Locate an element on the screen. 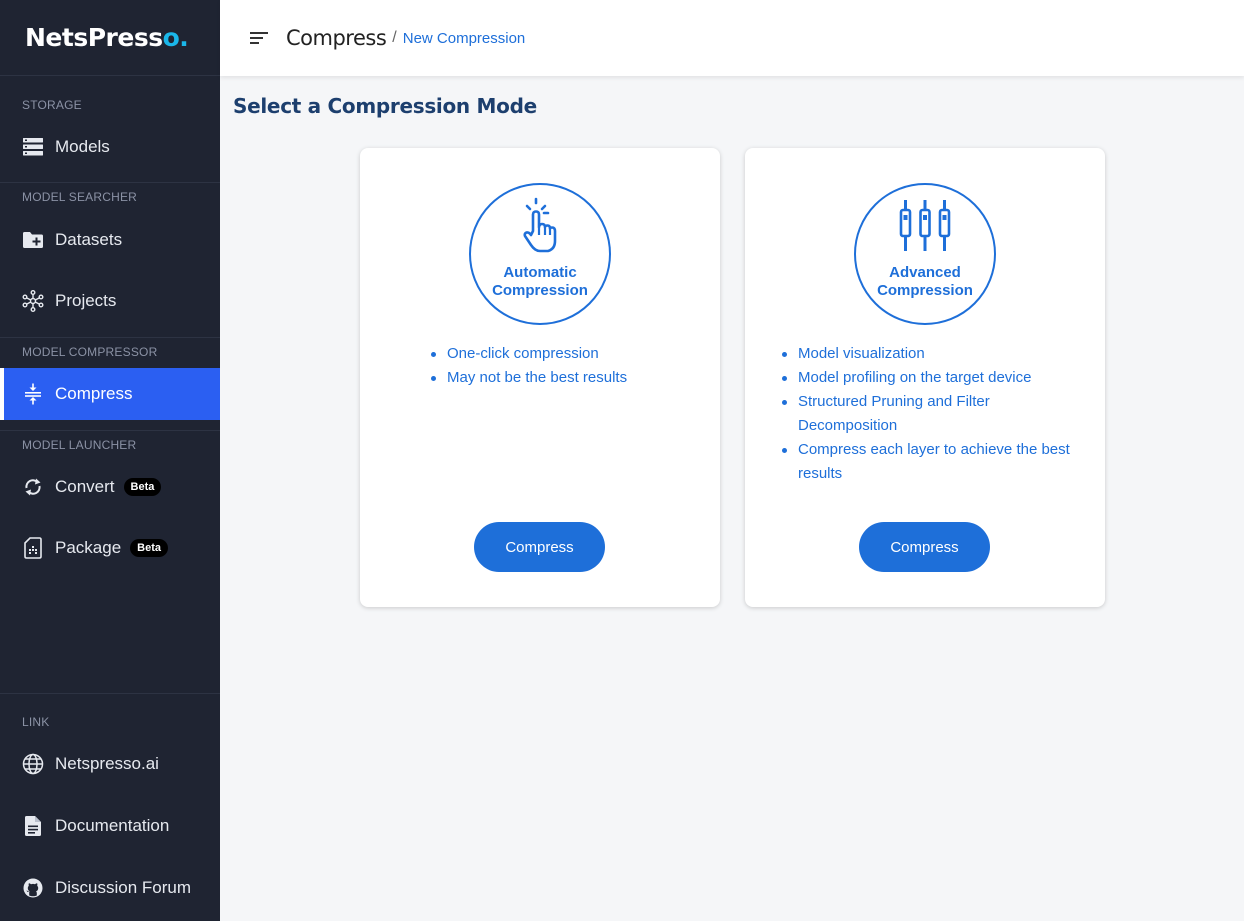  automatic-compress-button: Compress is located at coordinates (539, 547).